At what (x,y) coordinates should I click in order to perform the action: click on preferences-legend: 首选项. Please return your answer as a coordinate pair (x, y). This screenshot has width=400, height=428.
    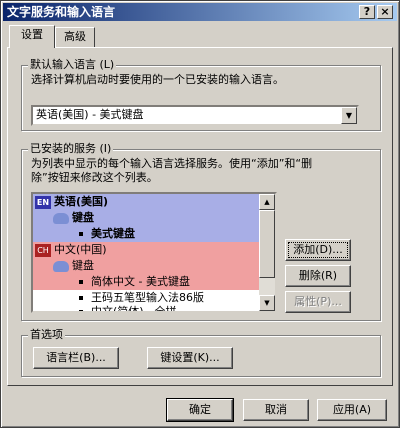
    Looking at the image, I should click on (46, 335).